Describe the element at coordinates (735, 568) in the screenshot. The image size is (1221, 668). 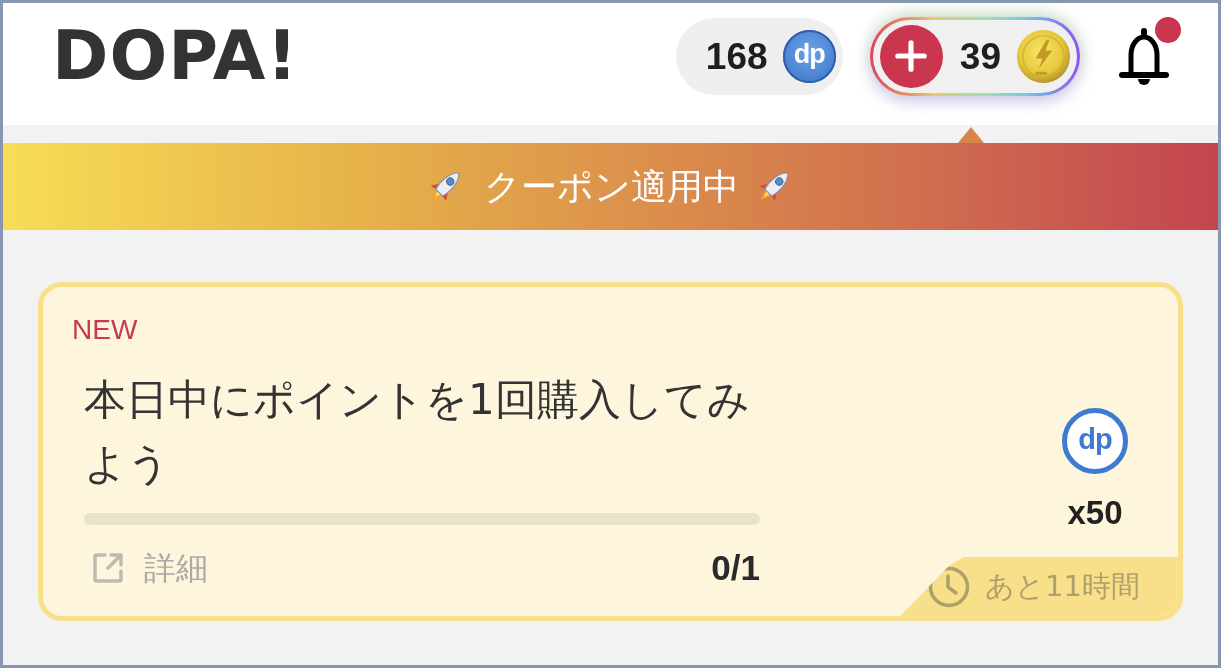
I see `progress-count: 0/1` at that location.